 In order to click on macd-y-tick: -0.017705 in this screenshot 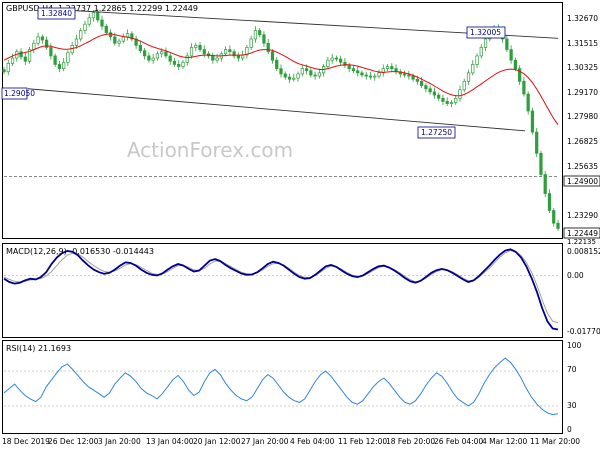, I will do `click(583, 331)`.